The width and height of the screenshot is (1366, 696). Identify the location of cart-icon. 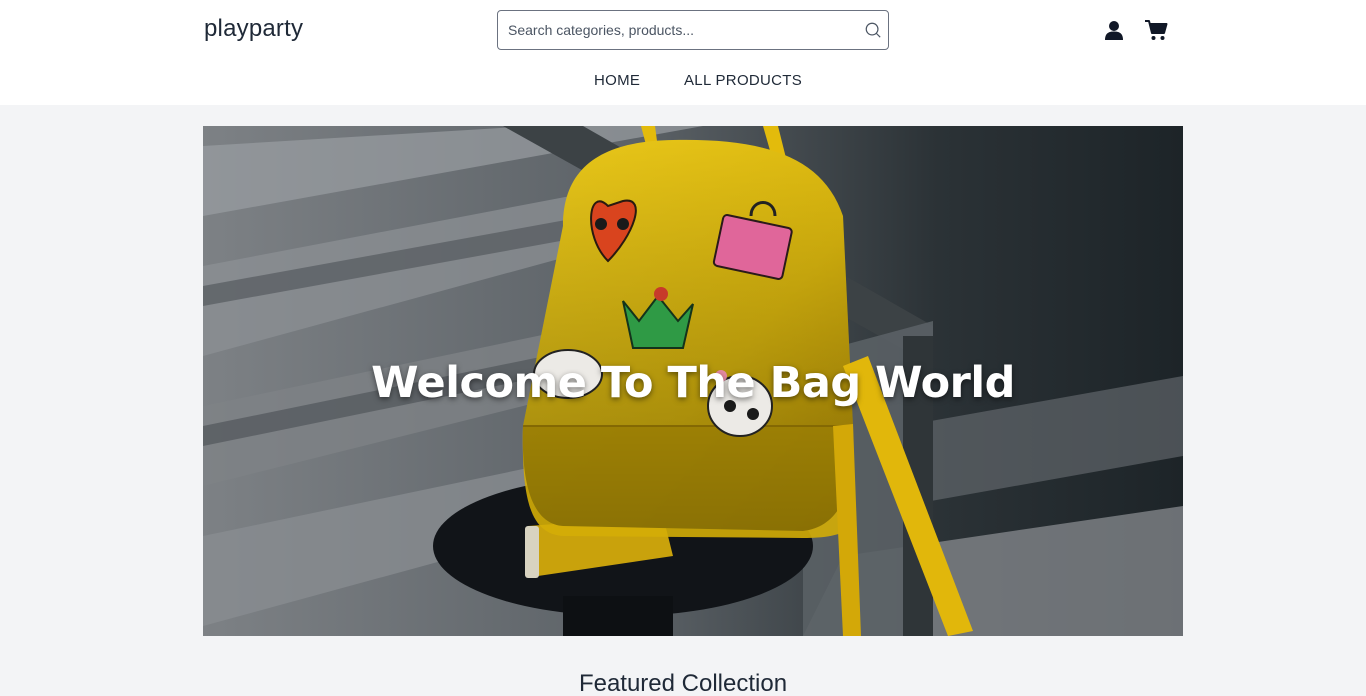
(1156, 30).